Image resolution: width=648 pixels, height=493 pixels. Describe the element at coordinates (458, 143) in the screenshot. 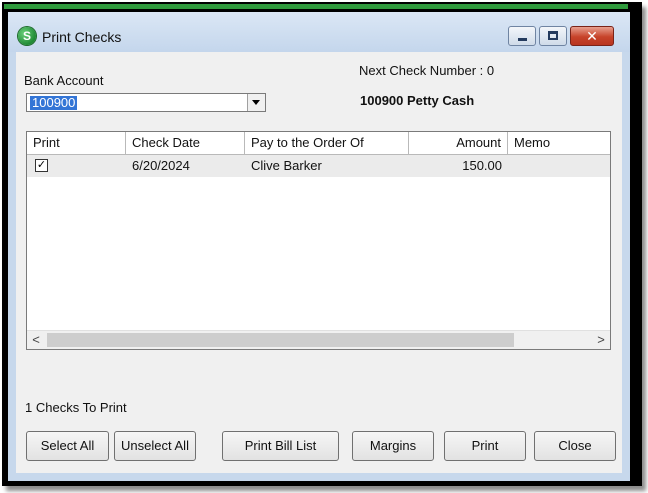

I see `column-header-amount: Amount` at that location.